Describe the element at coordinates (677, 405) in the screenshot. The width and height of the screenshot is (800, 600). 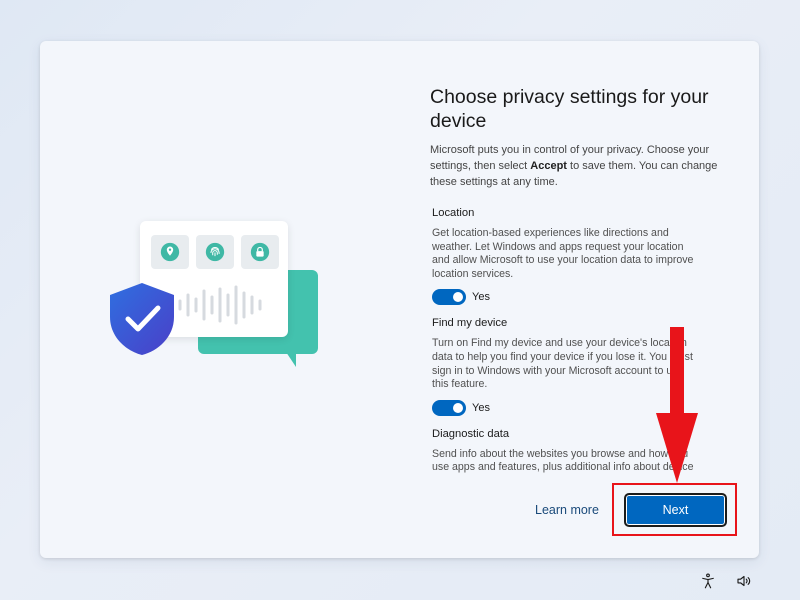
I see `red-arrow-icon` at that location.